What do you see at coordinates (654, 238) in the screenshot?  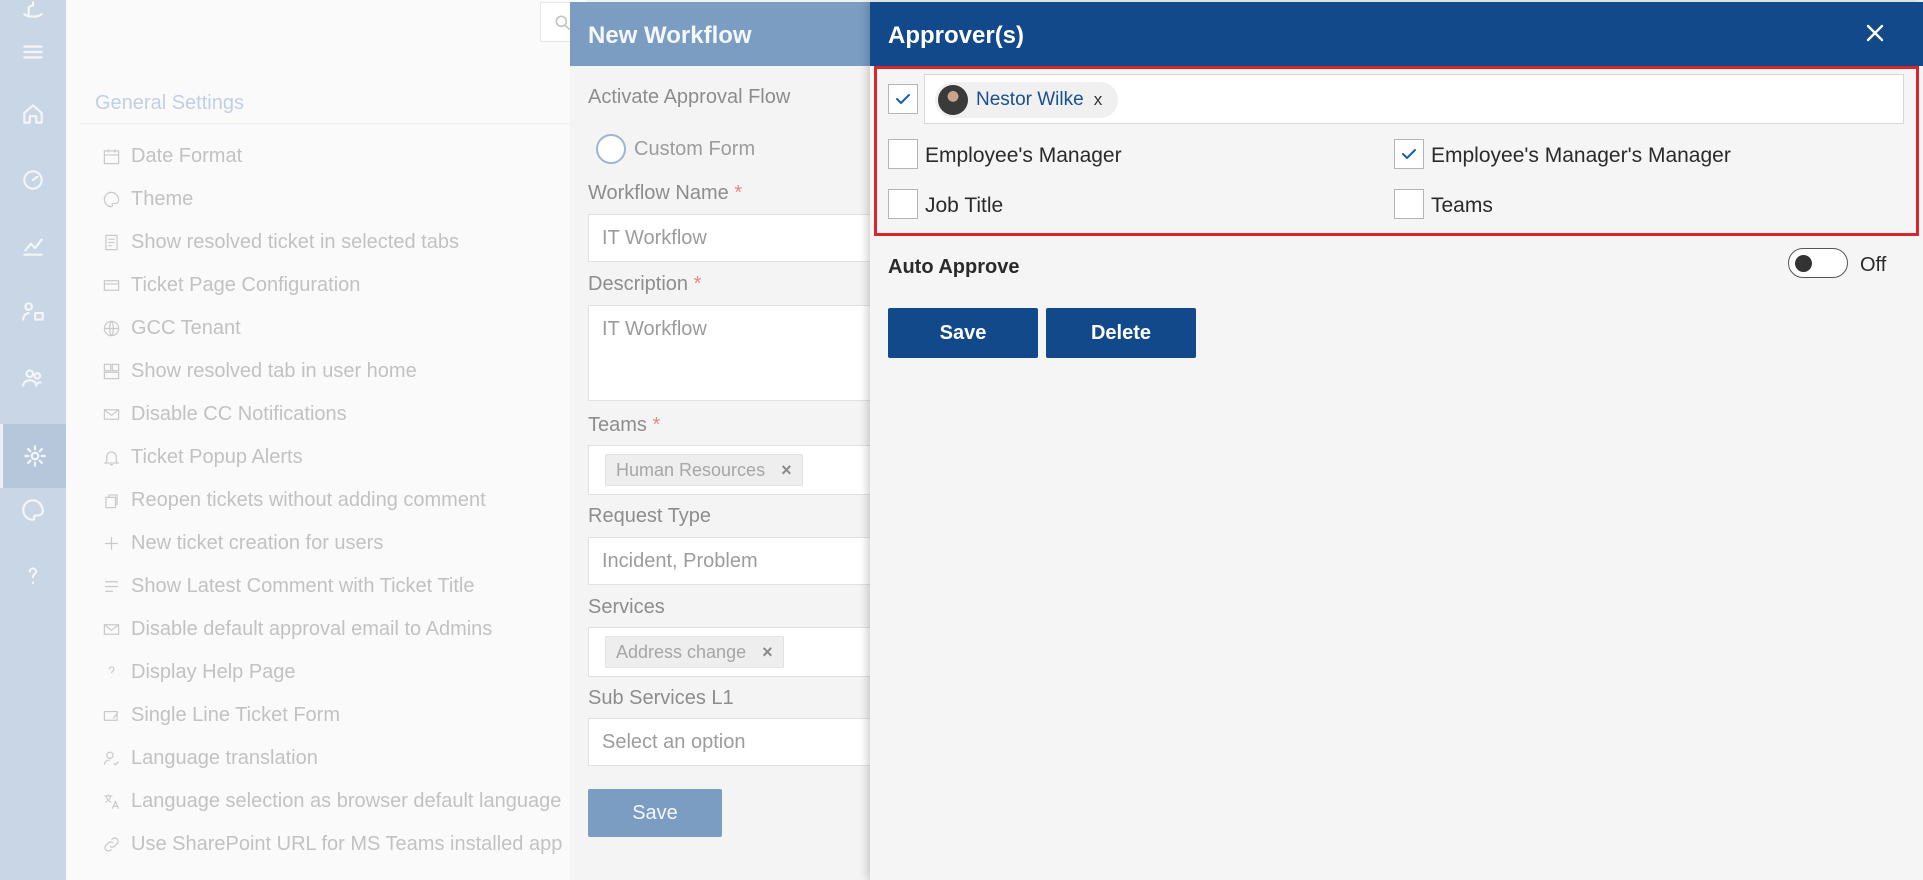 I see `workflow-name-value: IT Workflow` at bounding box center [654, 238].